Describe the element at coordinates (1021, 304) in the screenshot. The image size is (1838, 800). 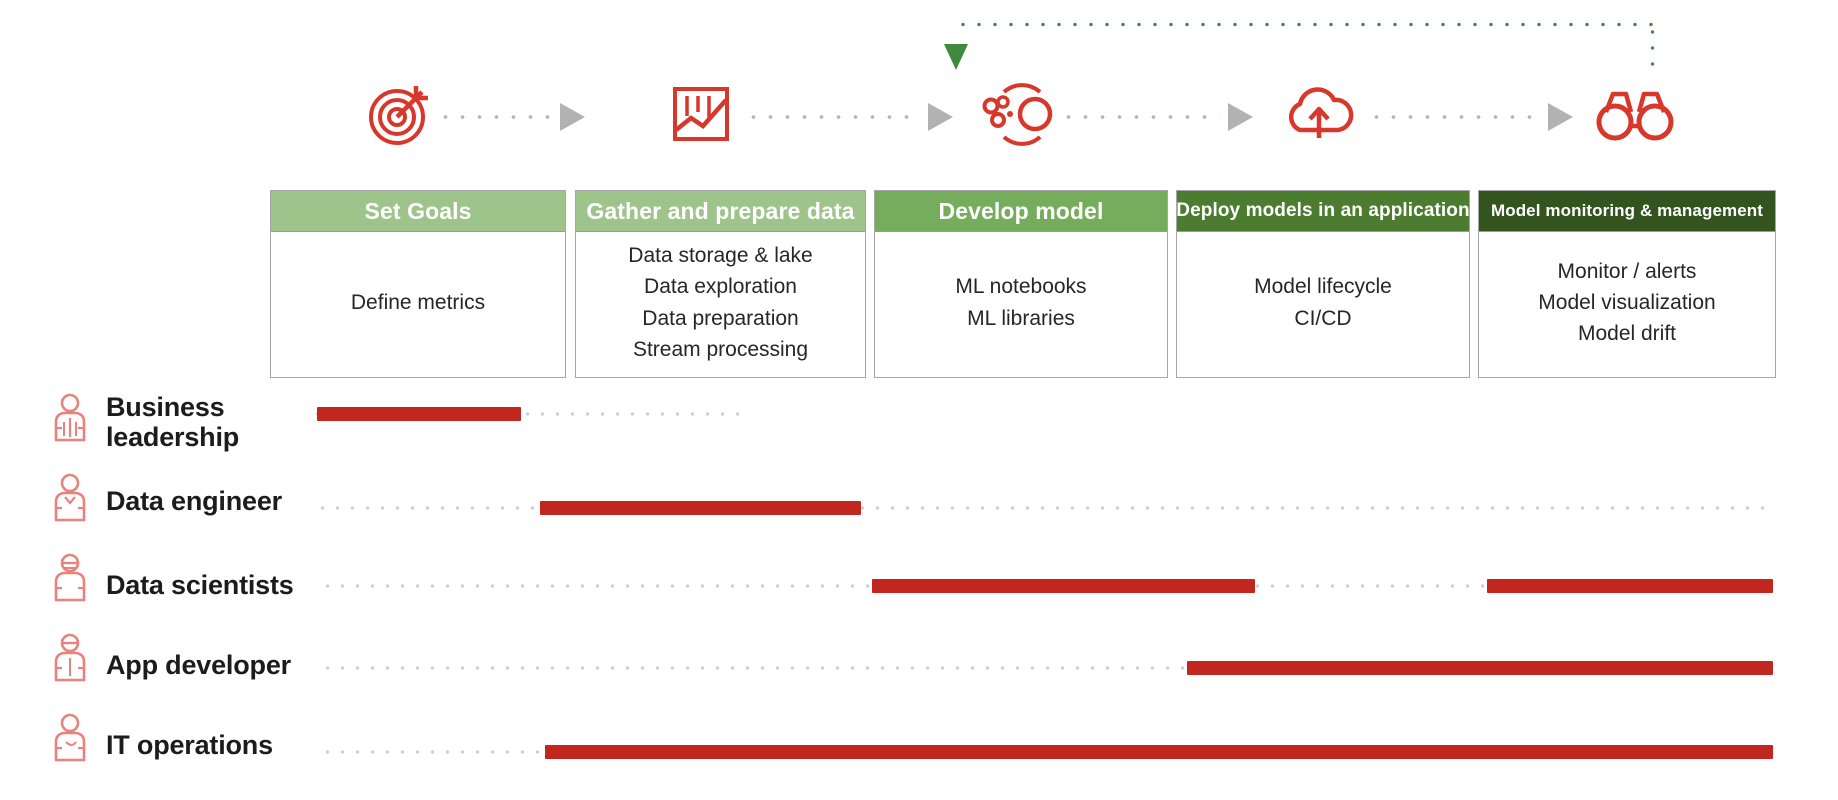
I see `stage-body-3: ML notebooks ML libraries` at that location.